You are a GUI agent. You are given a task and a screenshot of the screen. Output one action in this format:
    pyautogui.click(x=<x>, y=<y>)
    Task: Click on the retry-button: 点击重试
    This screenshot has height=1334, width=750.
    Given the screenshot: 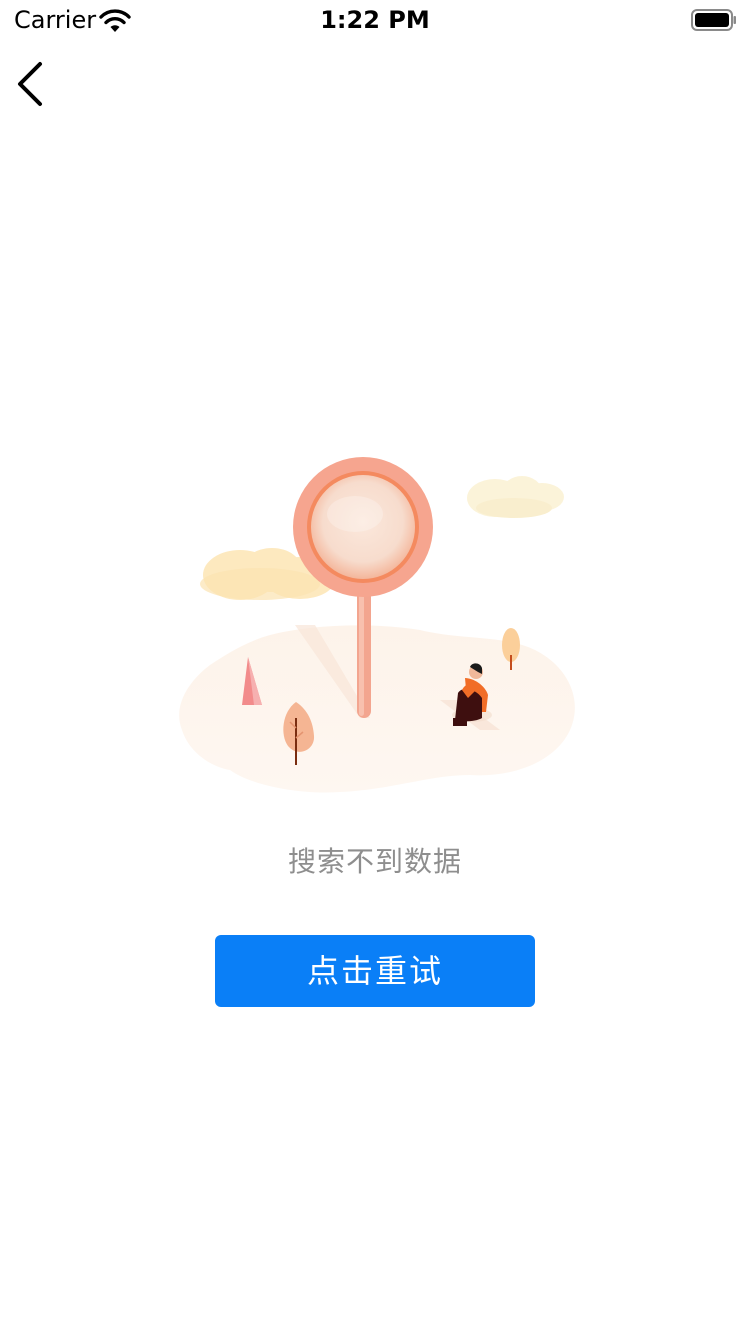 What is the action you would take?
    pyautogui.click(x=375, y=971)
    